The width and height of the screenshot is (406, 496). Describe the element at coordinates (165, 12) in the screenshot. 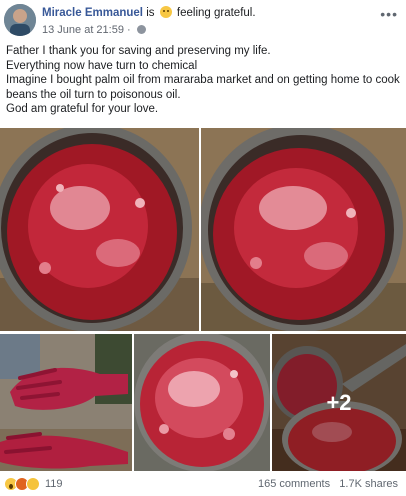

I see `grateful-emoji-icon` at that location.